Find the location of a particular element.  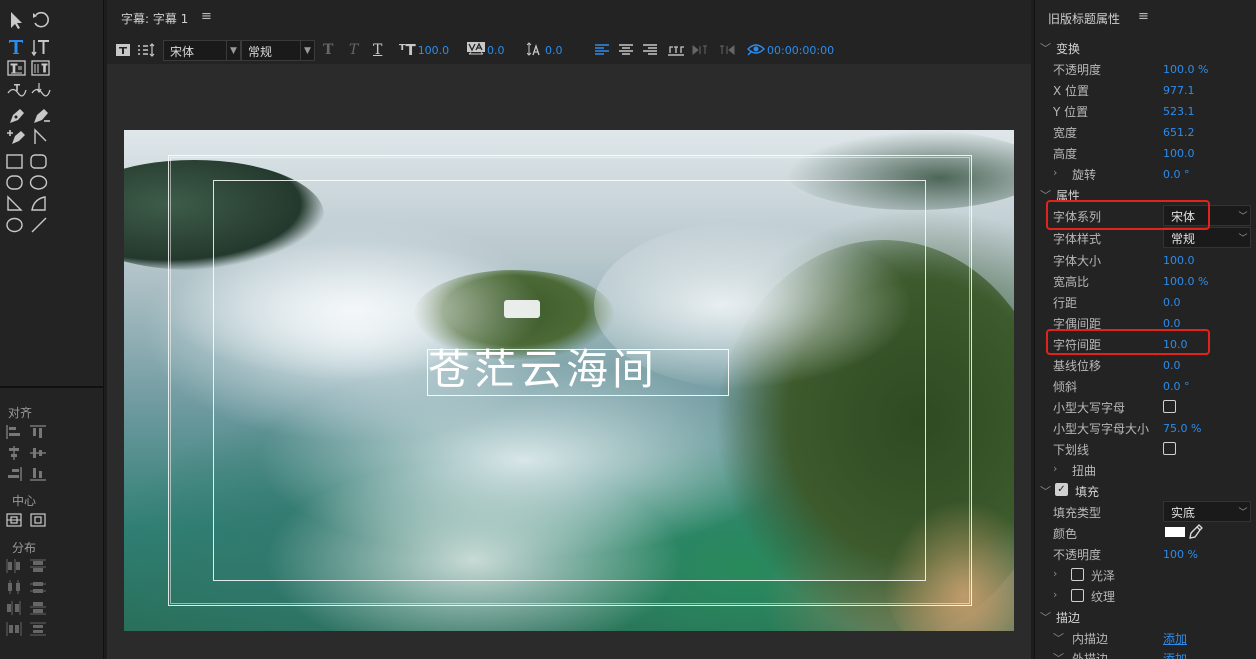

prop-value: 977.1 is located at coordinates (1179, 90).